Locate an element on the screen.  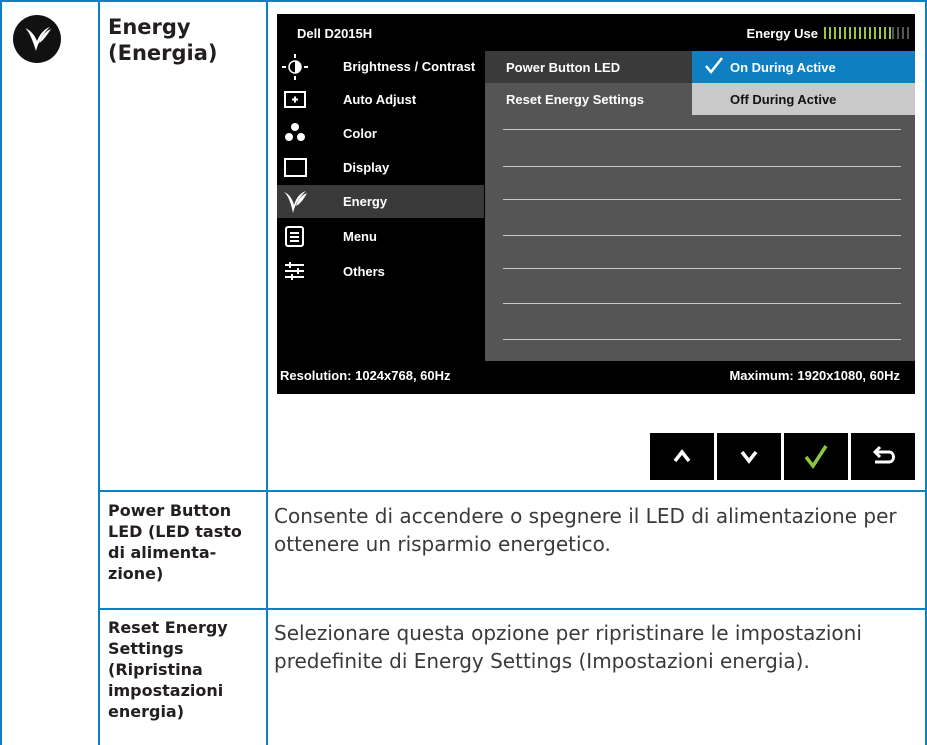
table-border-top is located at coordinates (463, 1).